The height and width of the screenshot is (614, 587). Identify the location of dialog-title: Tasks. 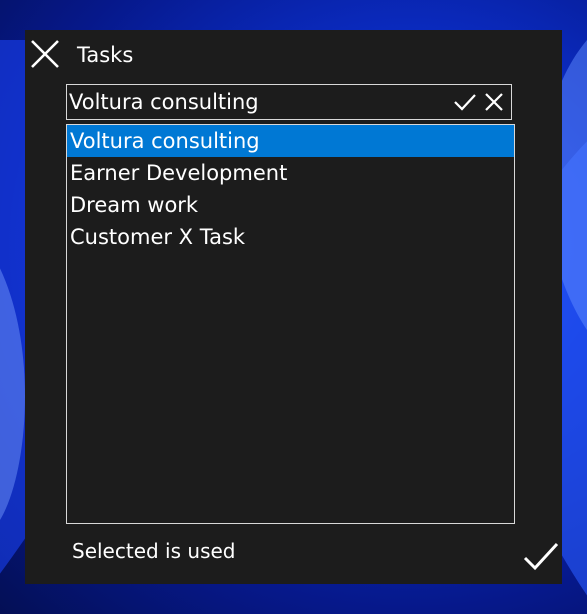
(105, 55).